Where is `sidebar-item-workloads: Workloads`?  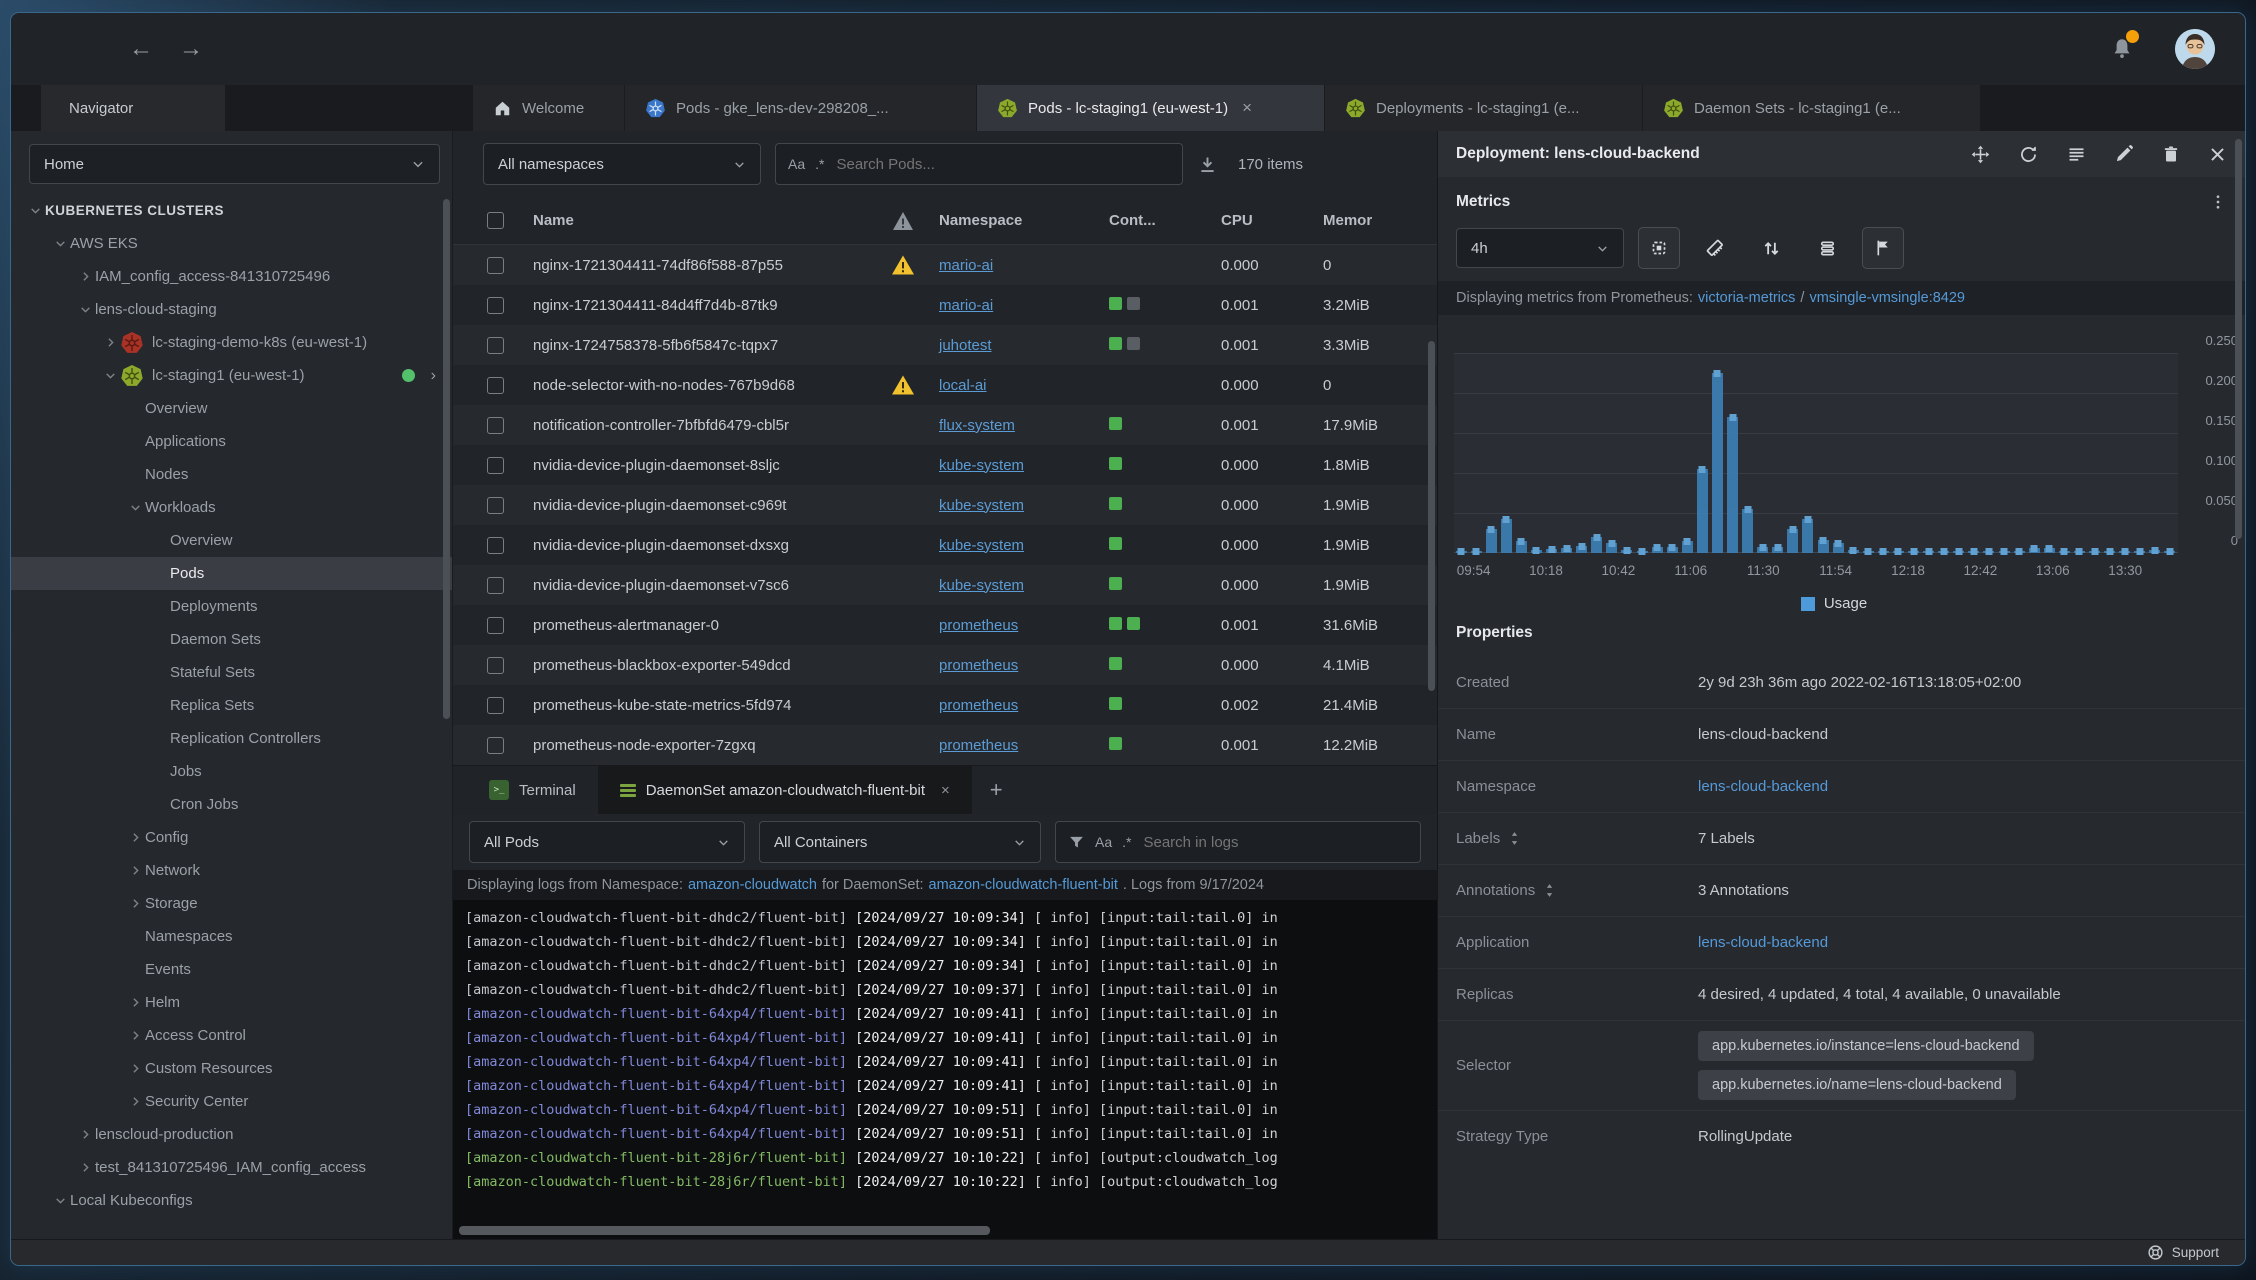
sidebar-item-workloads: Workloads is located at coordinates (231, 507).